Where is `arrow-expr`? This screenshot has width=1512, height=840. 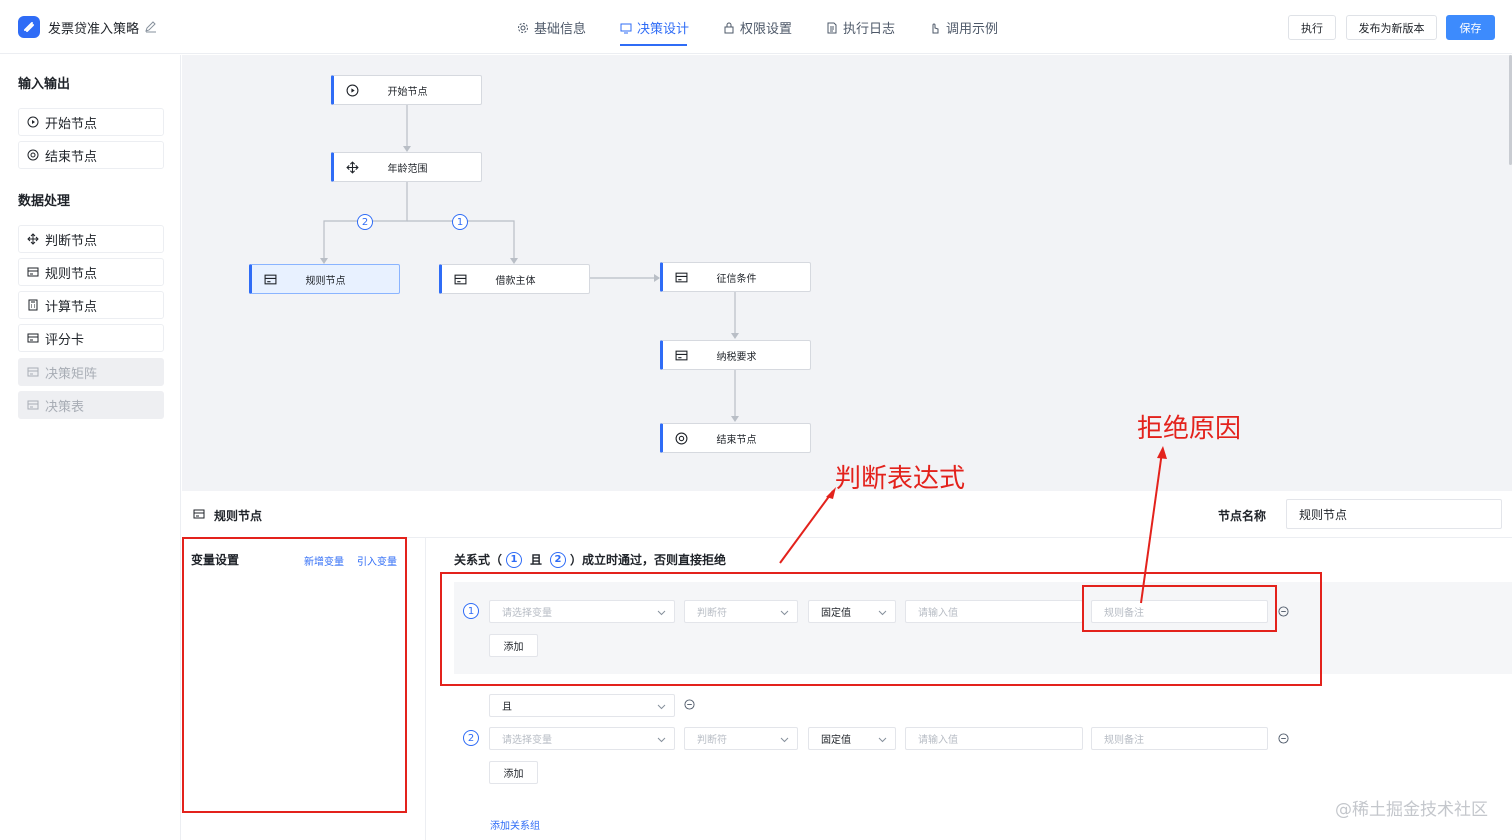 arrow-expr is located at coordinates (806, 527).